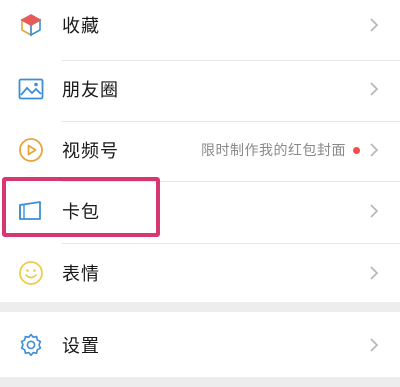 The width and height of the screenshot is (400, 387). What do you see at coordinates (31, 211) in the screenshot?
I see `card-wallet-icon` at bounding box center [31, 211].